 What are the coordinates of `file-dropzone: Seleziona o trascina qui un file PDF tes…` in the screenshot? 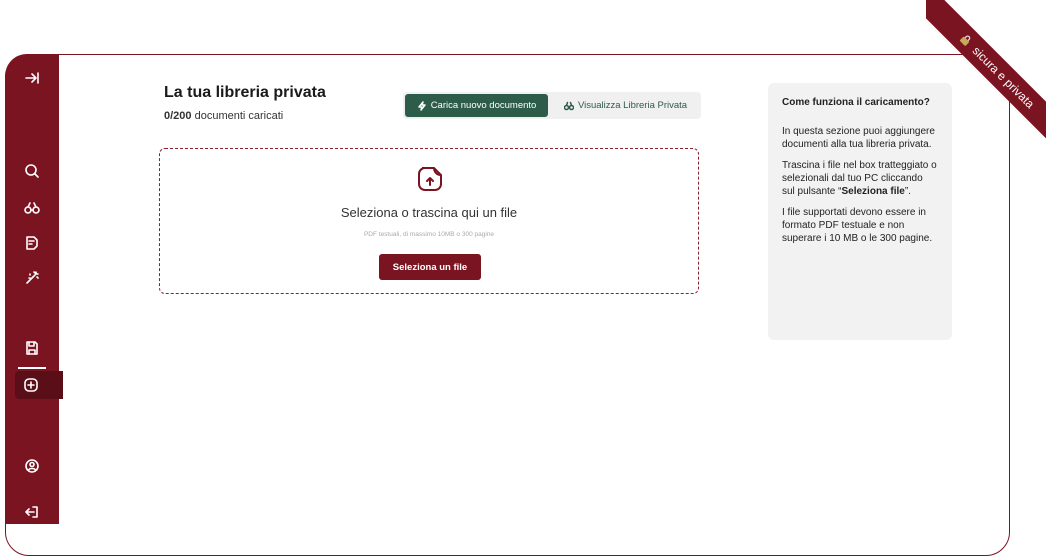 It's located at (429, 221).